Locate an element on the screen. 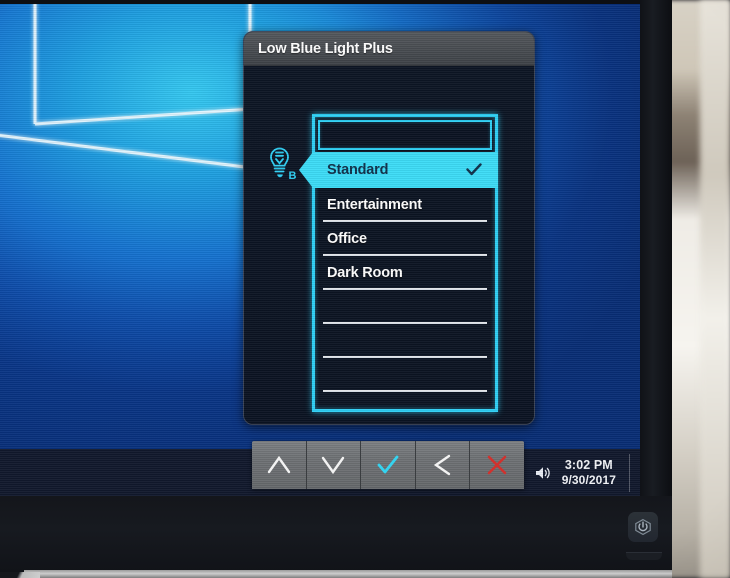 This screenshot has width=730, height=578. osd-list-item-label: Office is located at coordinates (347, 239).